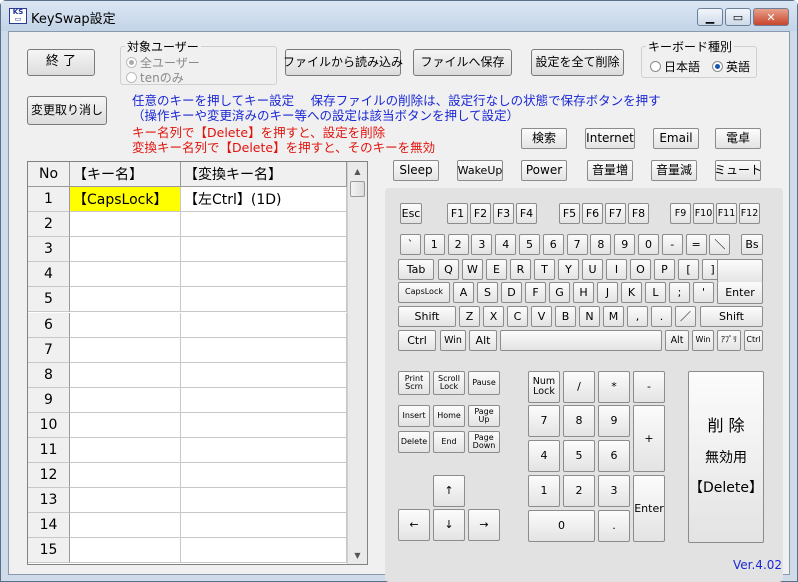 The height and width of the screenshot is (582, 798). Describe the element at coordinates (649, 438) in the screenshot. I see `key-num-plus: +` at that location.